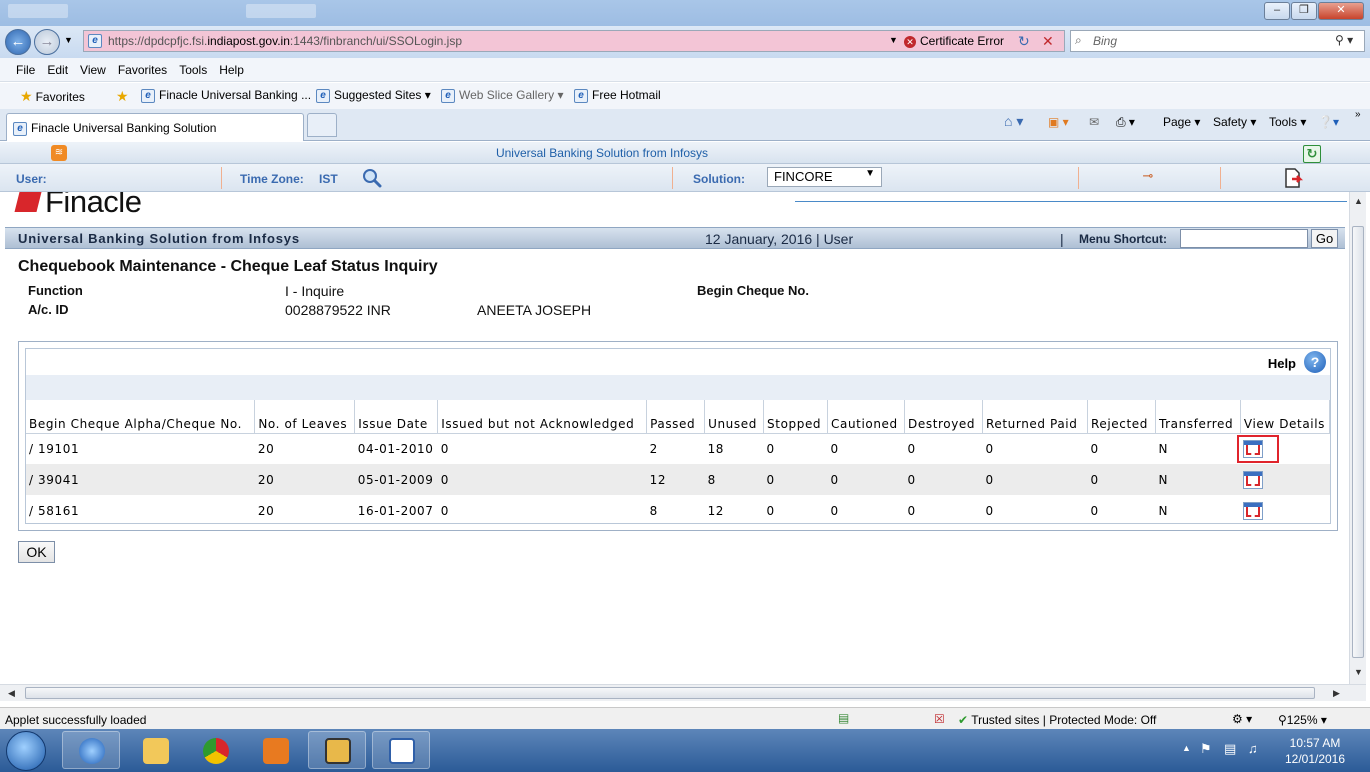  What do you see at coordinates (1013, 121) in the screenshot?
I see `home-icon: ⌂ ▾` at bounding box center [1013, 121].